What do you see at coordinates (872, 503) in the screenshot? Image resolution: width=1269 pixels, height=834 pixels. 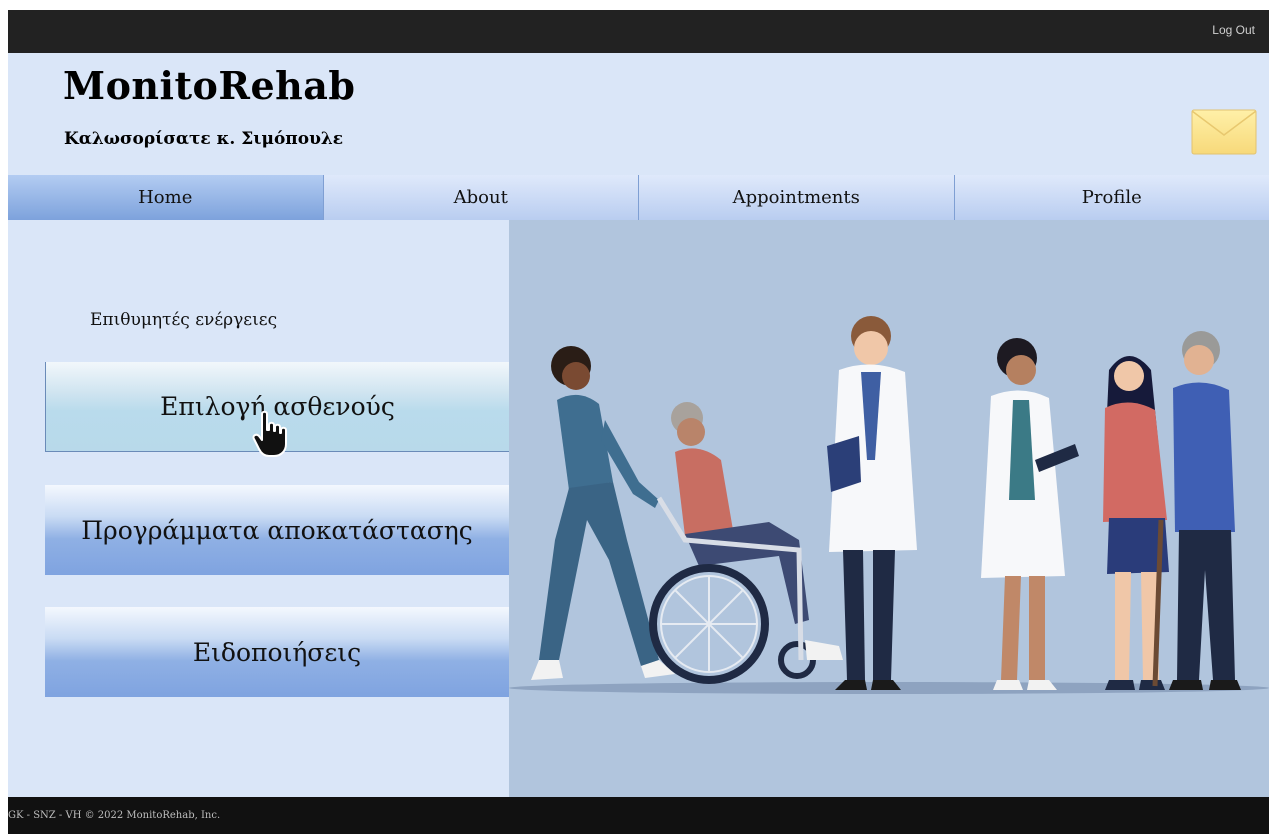 I see `doctor-figure` at bounding box center [872, 503].